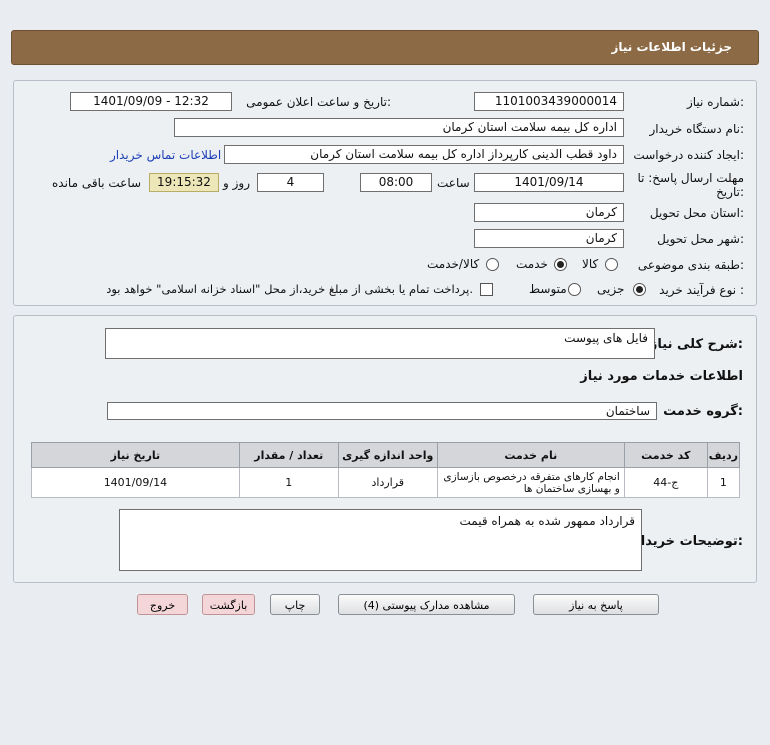 The image size is (770, 745). I want to click on remaining-days-field: 4, so click(290, 182).